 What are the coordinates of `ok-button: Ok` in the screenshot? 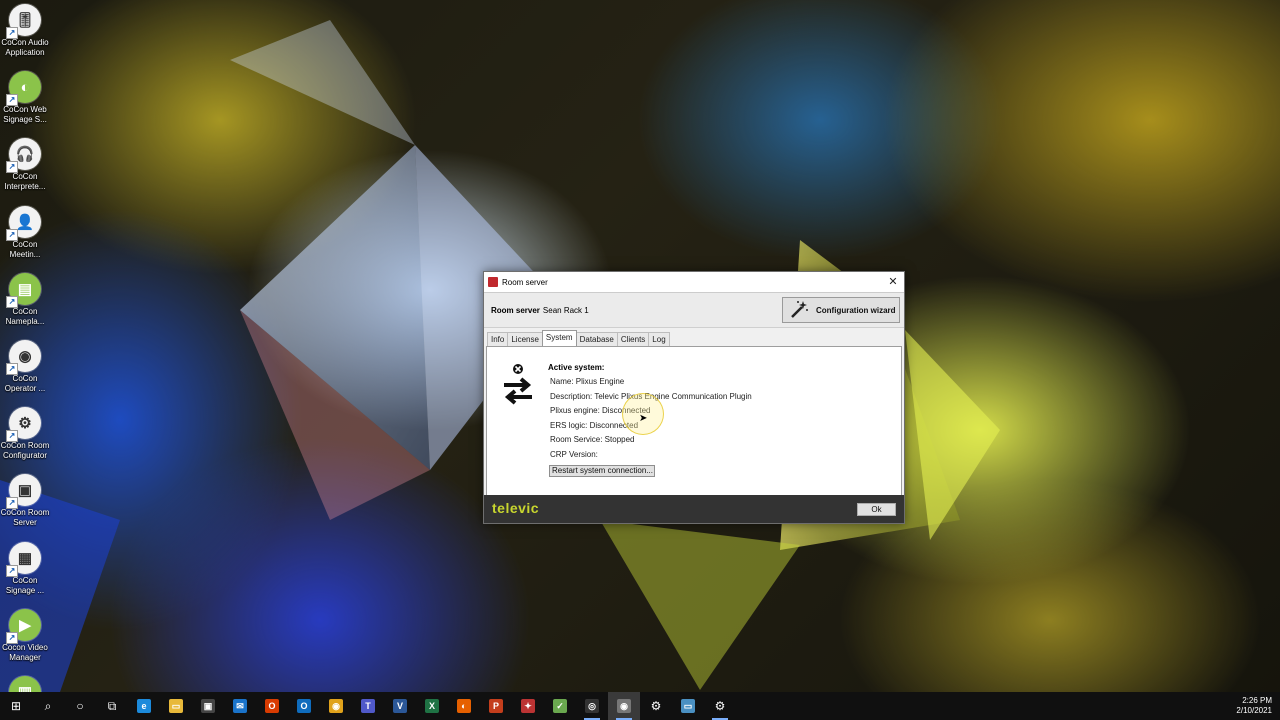 It's located at (876, 509).